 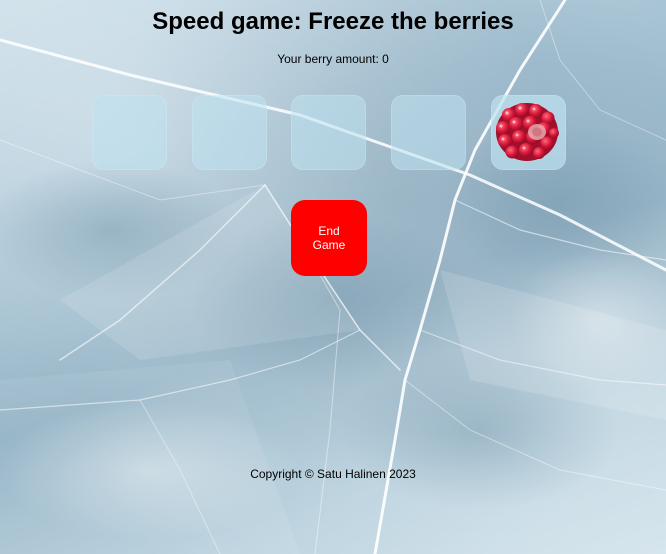 I want to click on raspberry-icon, so click(x=527, y=132).